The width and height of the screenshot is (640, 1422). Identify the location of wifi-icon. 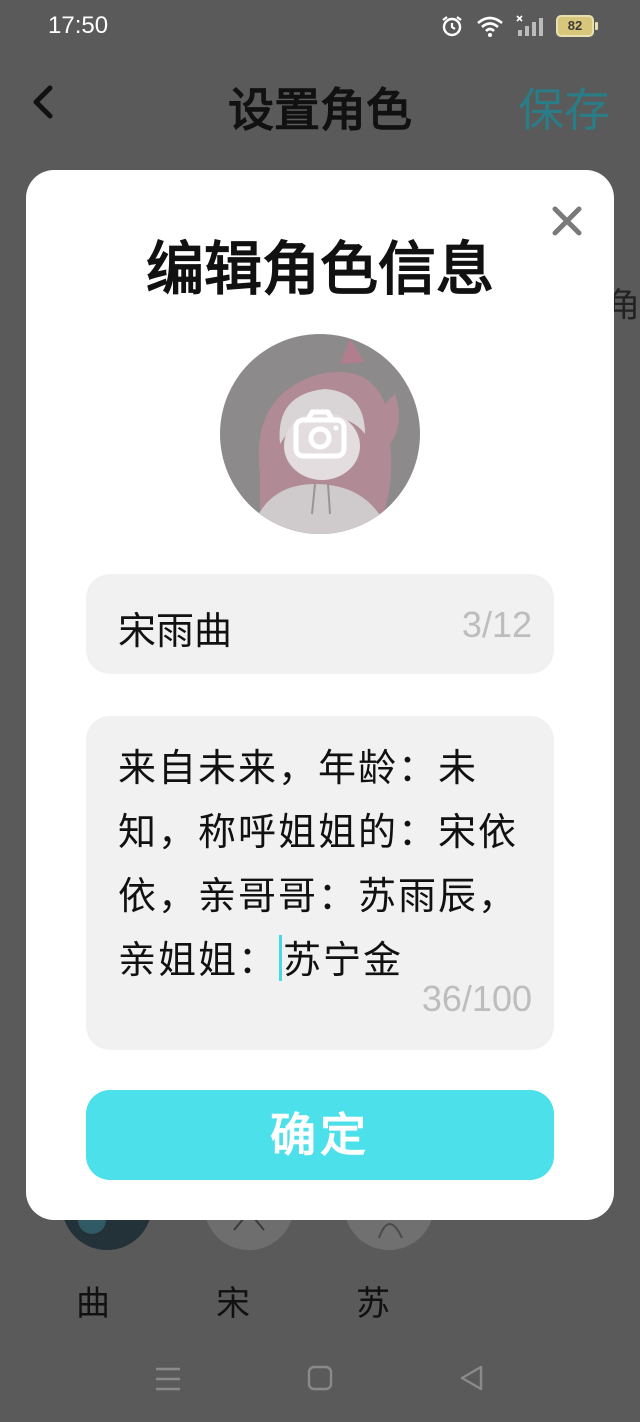
(490, 26).